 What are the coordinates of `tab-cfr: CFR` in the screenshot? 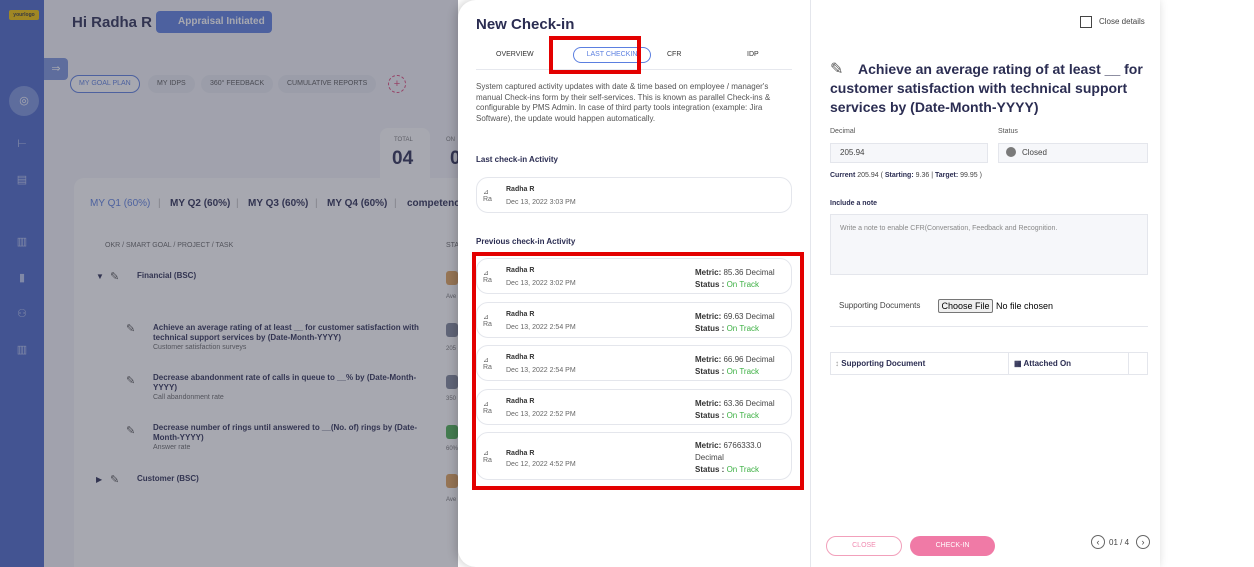 It's located at (674, 54).